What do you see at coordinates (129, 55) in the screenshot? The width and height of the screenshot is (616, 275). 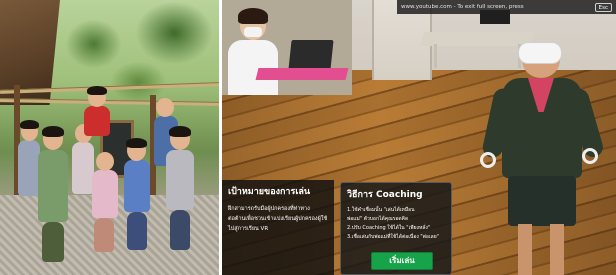 I see `background-trees` at bounding box center [129, 55].